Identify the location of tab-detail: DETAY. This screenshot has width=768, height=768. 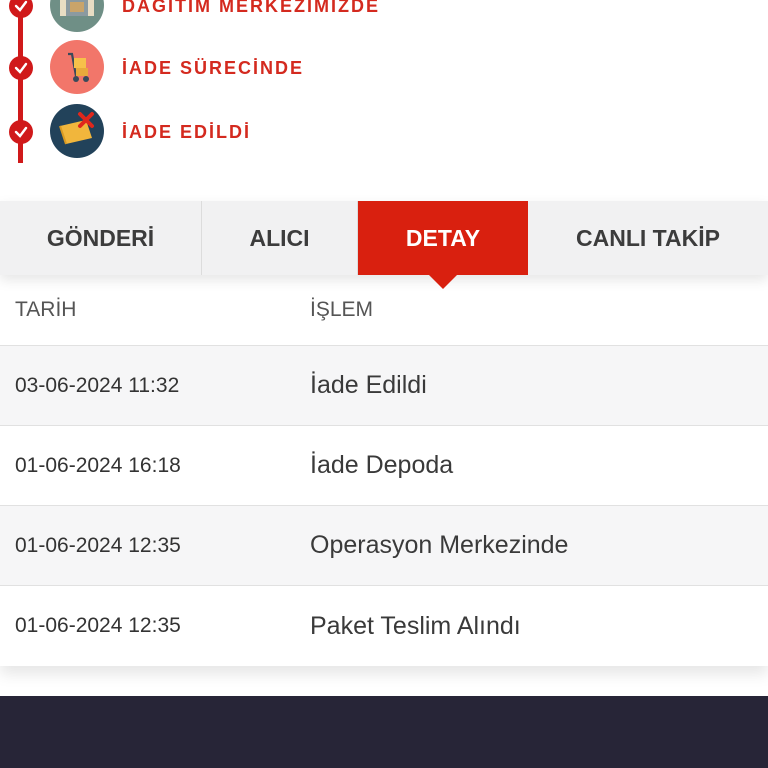
(443, 245).